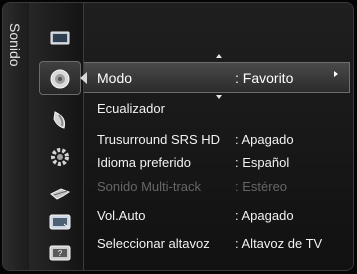 This screenshot has height=274, width=357. Describe the element at coordinates (224, 216) in the screenshot. I see `menu-item-vol-auto: Vol.Auto : Apagado` at that location.